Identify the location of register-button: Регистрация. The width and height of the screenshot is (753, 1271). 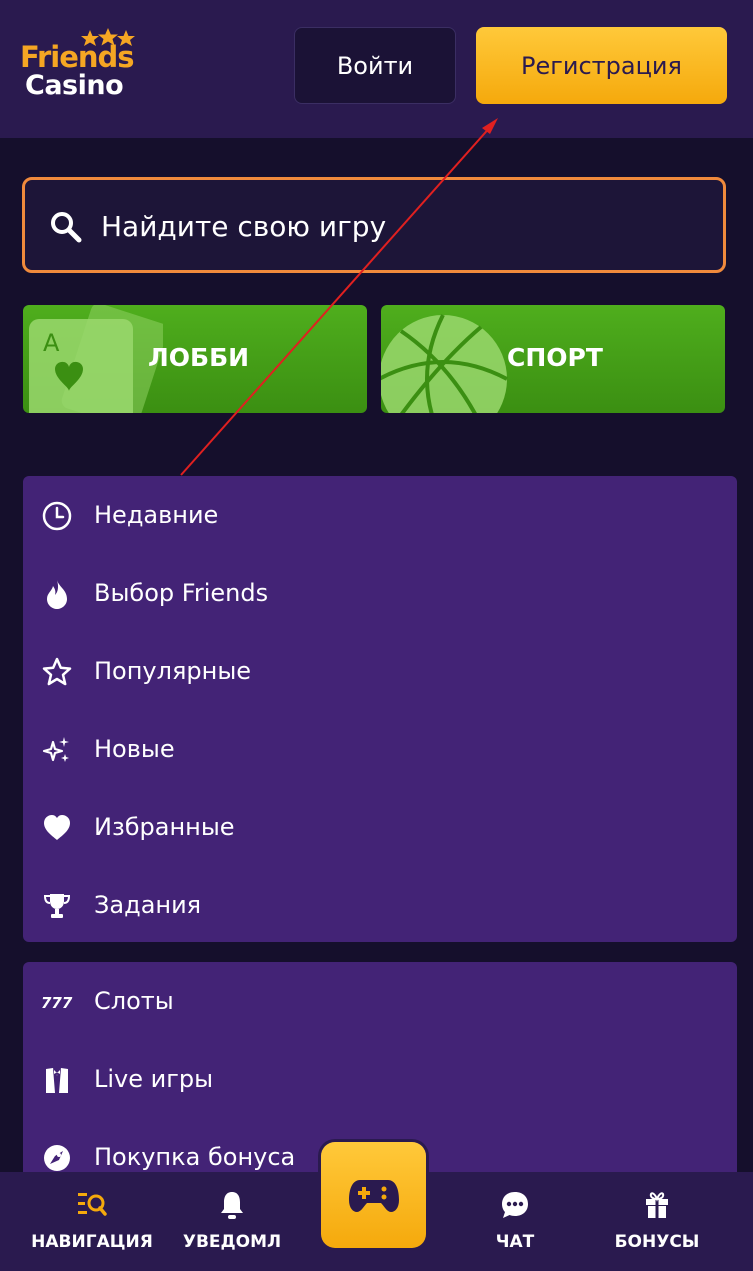
(601, 65).